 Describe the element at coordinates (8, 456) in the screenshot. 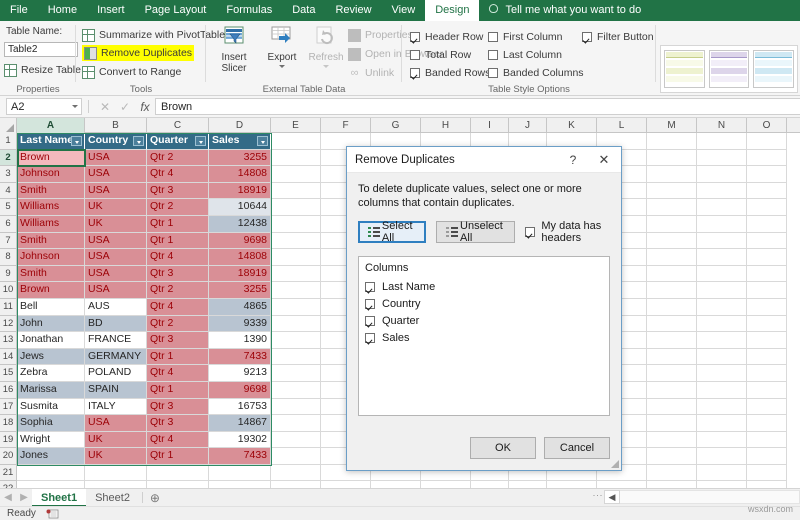

I see `row-header-20: 20` at that location.